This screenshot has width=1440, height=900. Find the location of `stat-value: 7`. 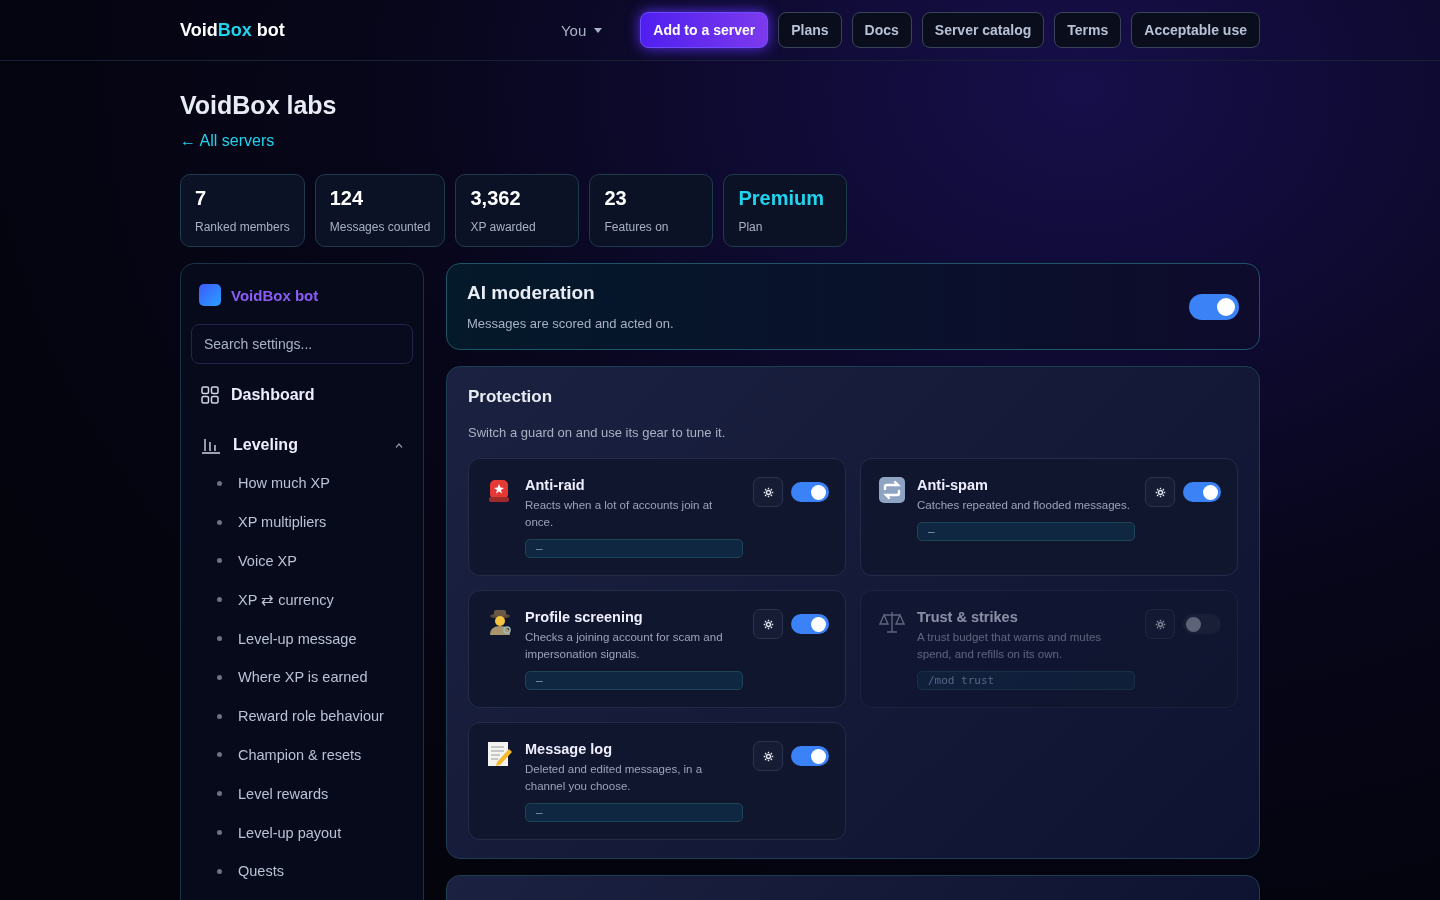

stat-value: 7 is located at coordinates (201, 198).